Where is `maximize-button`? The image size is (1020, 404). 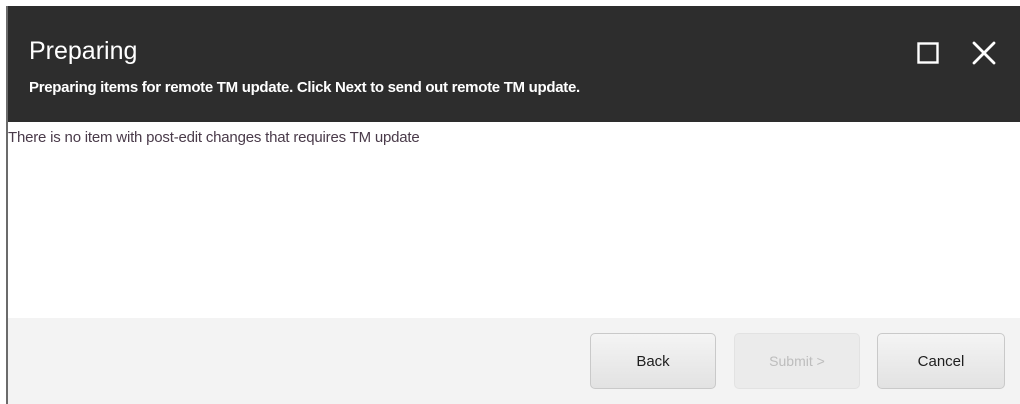 maximize-button is located at coordinates (928, 53).